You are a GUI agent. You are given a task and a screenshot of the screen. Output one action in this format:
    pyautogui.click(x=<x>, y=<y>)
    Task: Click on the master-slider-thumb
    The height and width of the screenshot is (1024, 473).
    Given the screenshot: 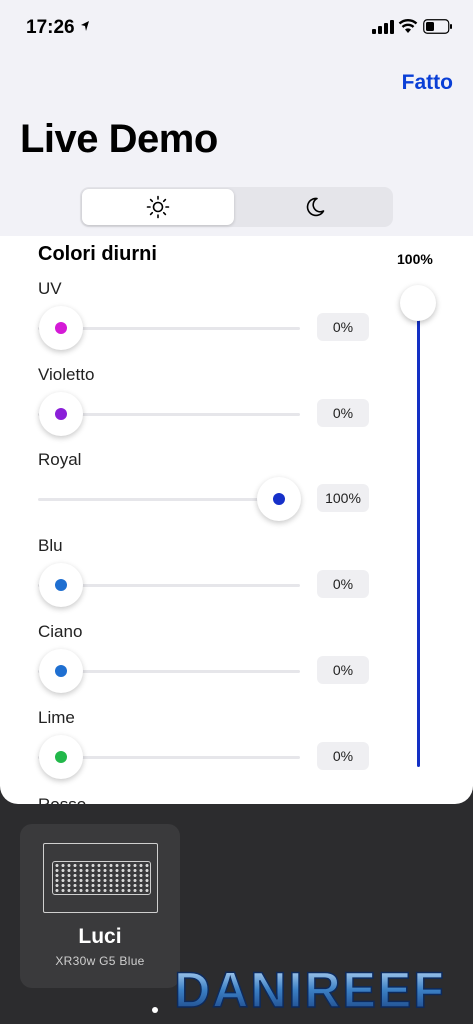 What is the action you would take?
    pyautogui.click(x=418, y=303)
    